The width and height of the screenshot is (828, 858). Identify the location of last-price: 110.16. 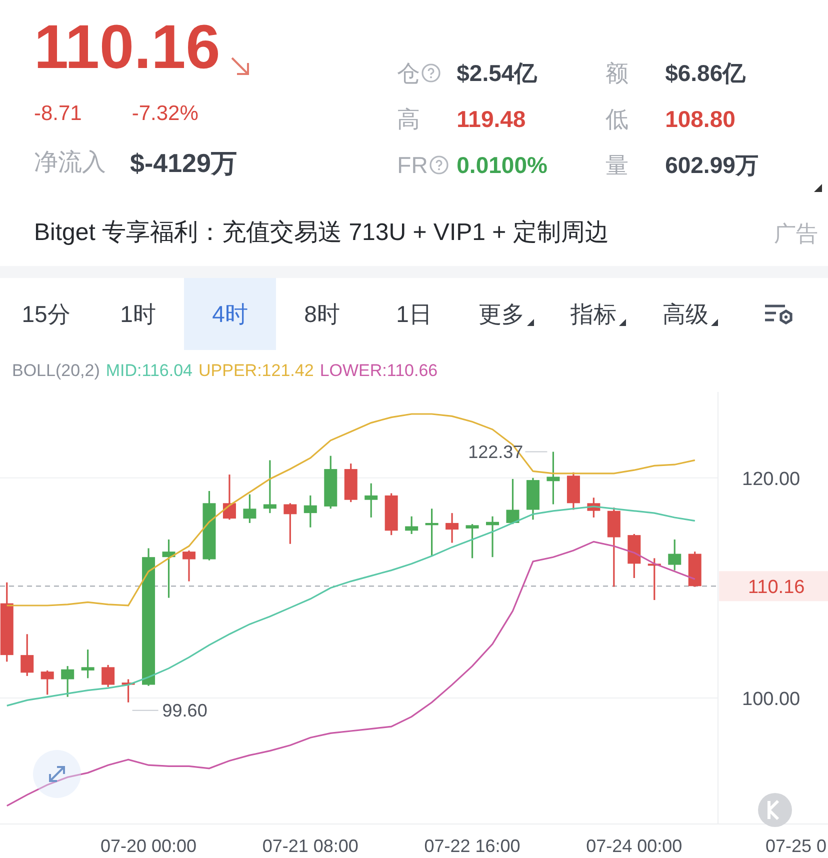
(127, 48).